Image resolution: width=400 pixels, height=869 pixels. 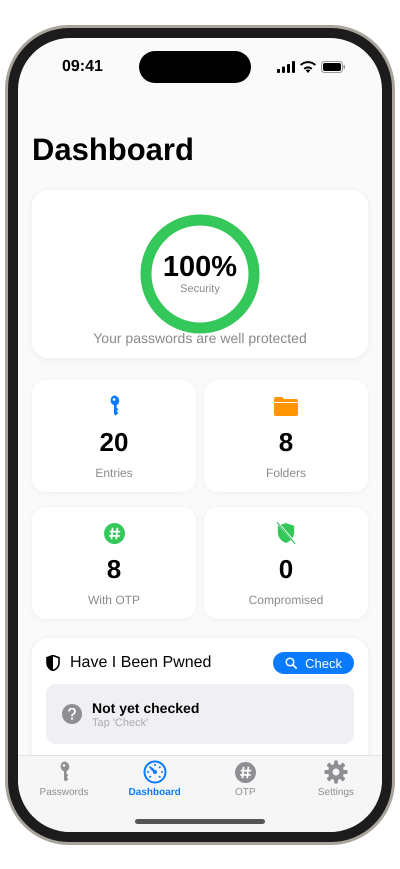 I want to click on stat-value: 0, so click(x=286, y=569).